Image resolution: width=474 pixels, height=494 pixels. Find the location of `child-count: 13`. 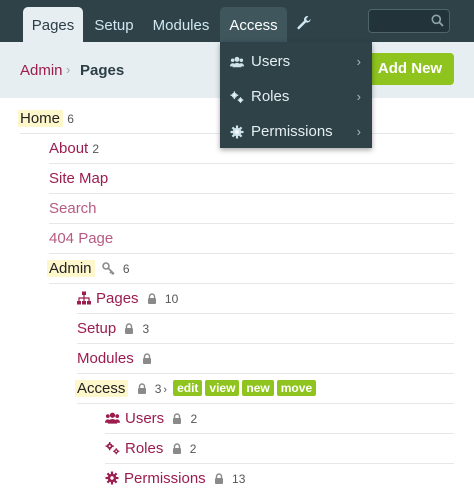

child-count: 13 is located at coordinates (239, 479).